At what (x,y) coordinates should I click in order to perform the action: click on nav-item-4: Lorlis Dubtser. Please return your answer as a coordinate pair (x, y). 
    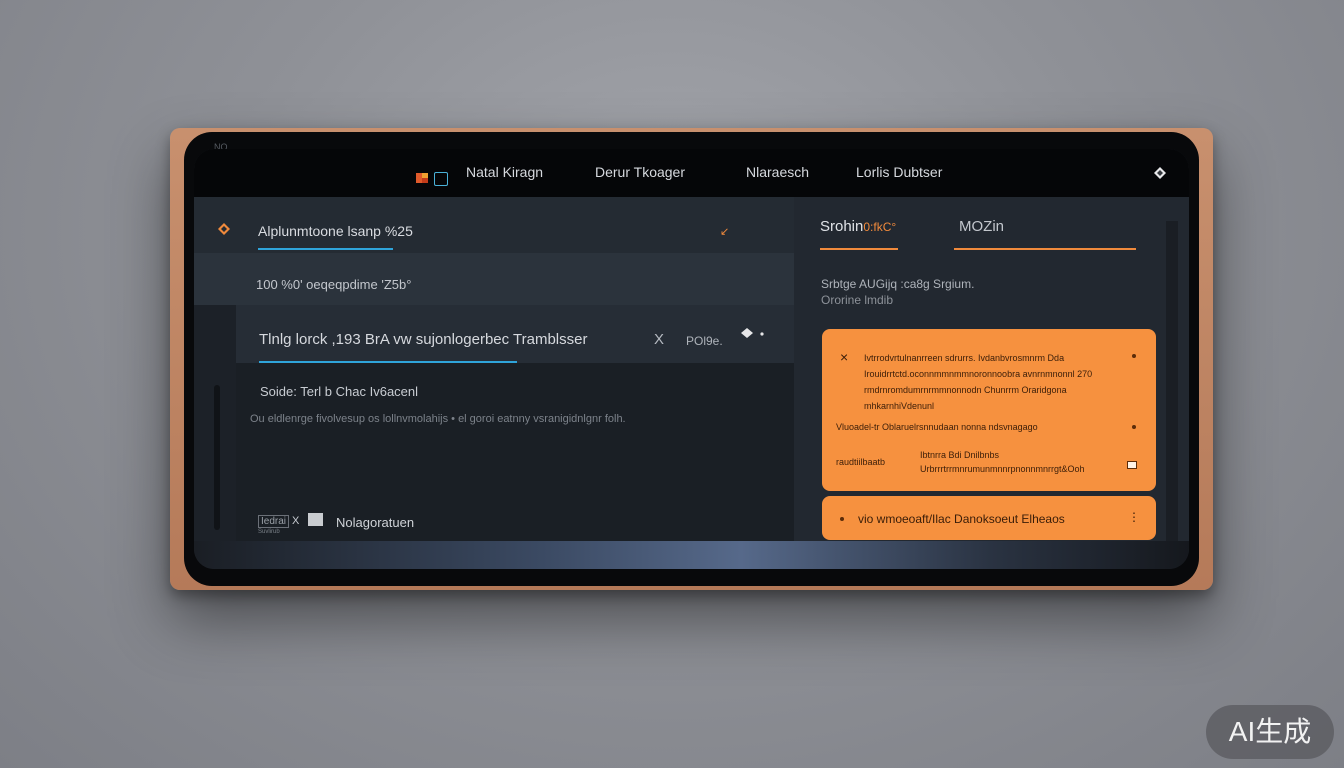
    Looking at the image, I should click on (899, 172).